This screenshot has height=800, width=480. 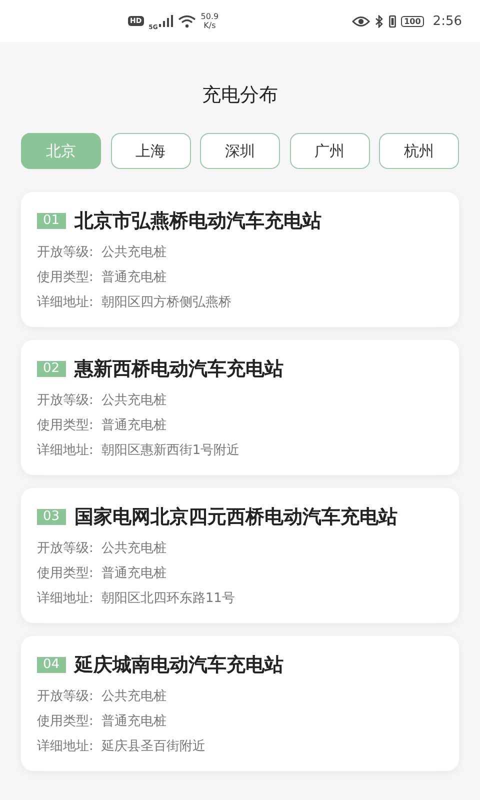 What do you see at coordinates (51, 517) in the screenshot?
I see `index-badge: 03` at bounding box center [51, 517].